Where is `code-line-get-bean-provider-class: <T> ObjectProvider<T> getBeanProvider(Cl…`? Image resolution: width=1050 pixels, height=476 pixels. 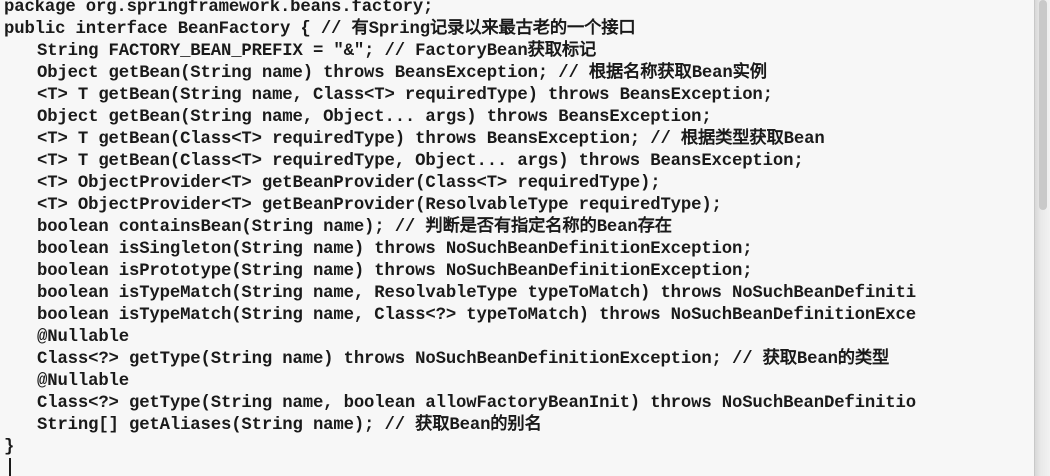
code-line-get-bean-provider-class: <T> ObjectProvider<T> getBeanProvider(Cl… is located at coordinates (349, 183).